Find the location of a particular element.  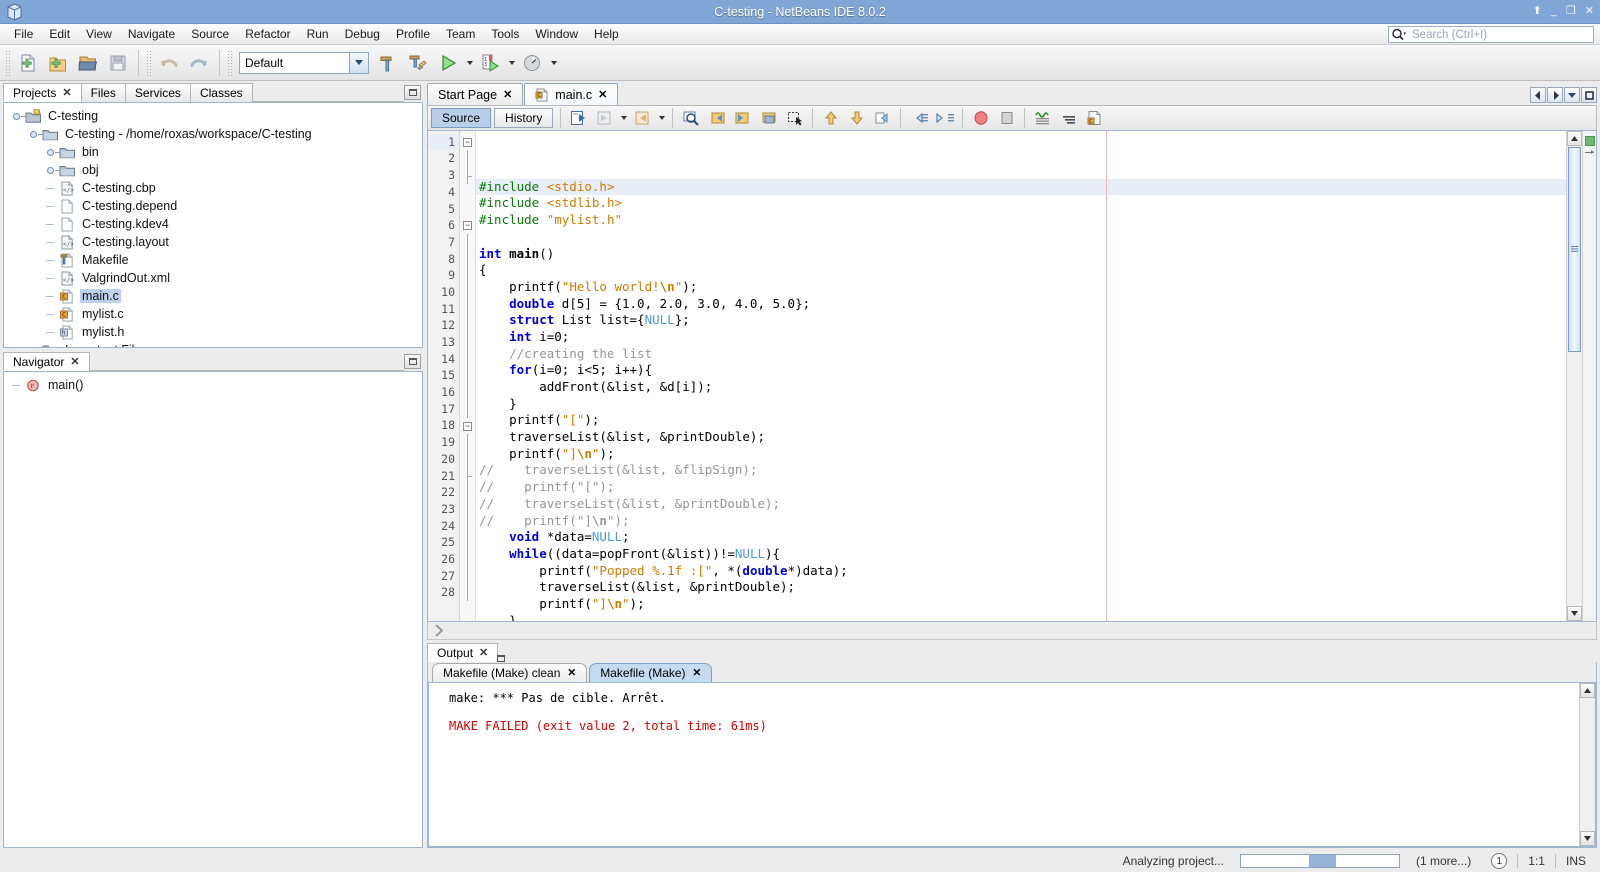

uncomment-icon is located at coordinates (944, 117).